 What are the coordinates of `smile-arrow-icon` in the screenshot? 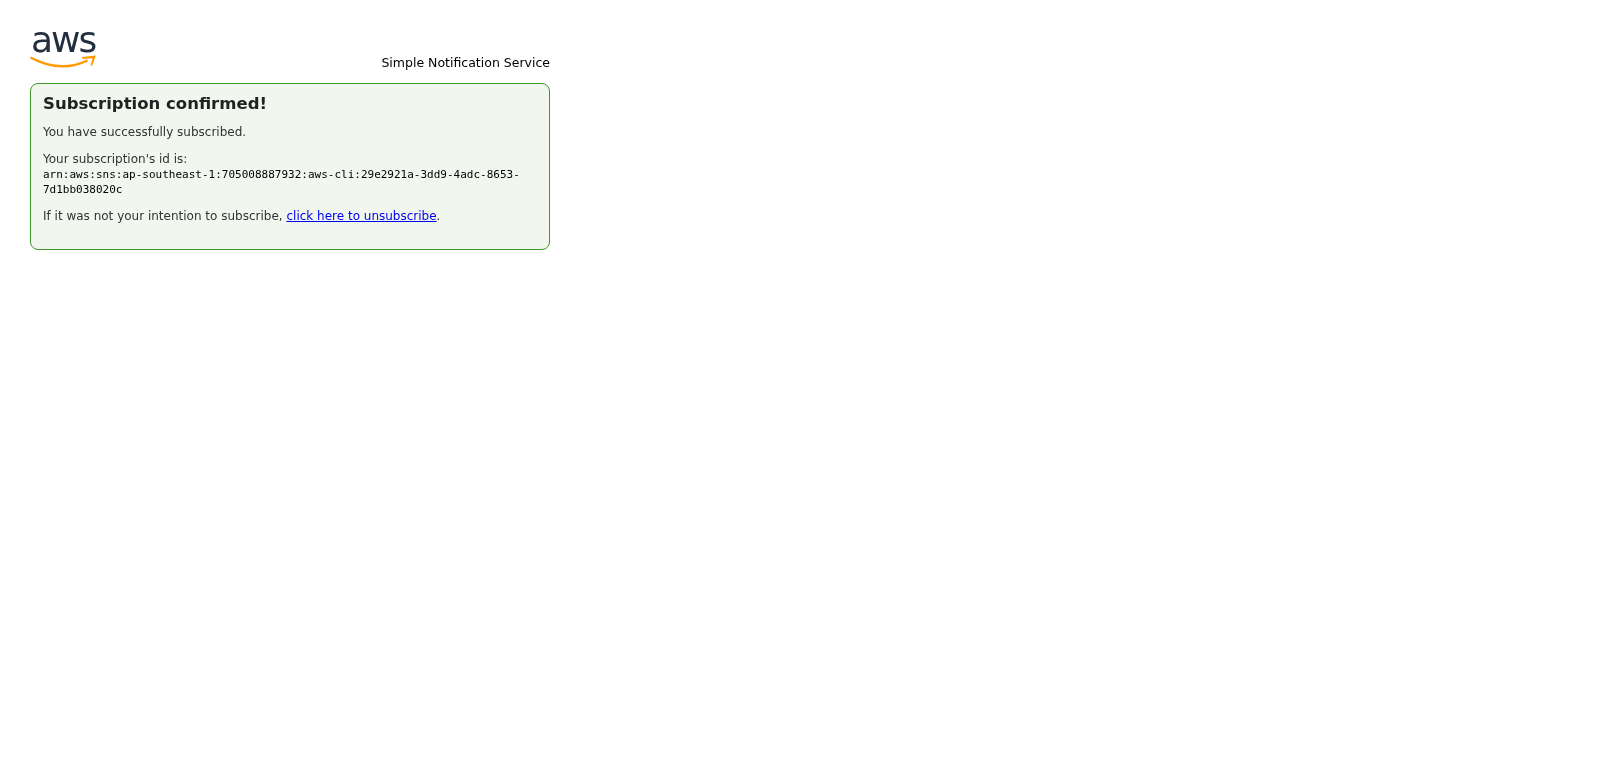 It's located at (64, 61).